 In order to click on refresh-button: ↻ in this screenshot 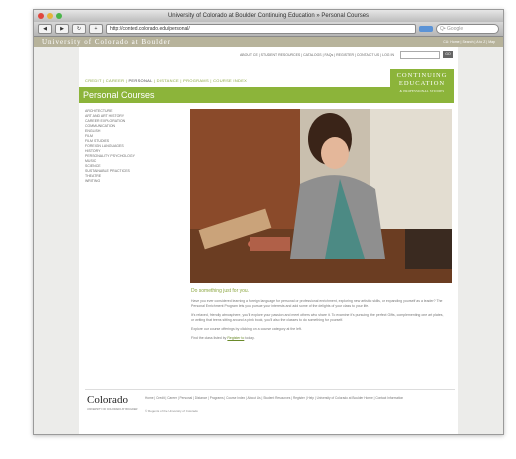, I will do `click(79, 29)`.